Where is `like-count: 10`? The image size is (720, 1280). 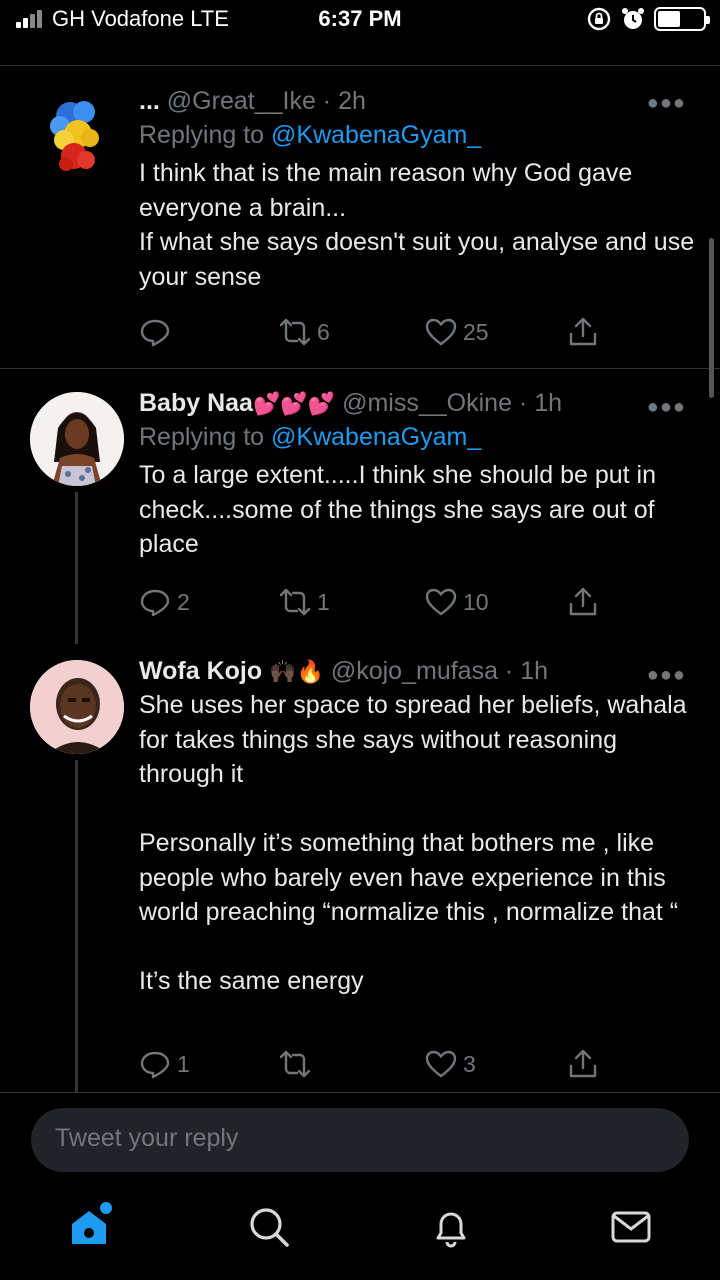
like-count: 10 is located at coordinates (476, 601).